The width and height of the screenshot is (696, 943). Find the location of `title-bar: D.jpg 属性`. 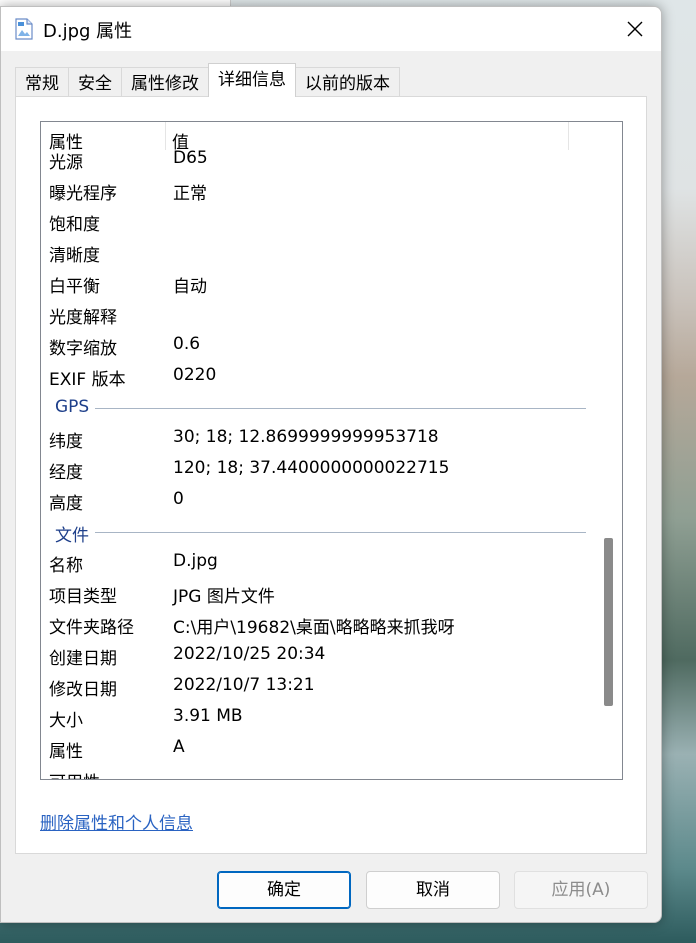

title-bar: D.jpg 属性 is located at coordinates (331, 29).